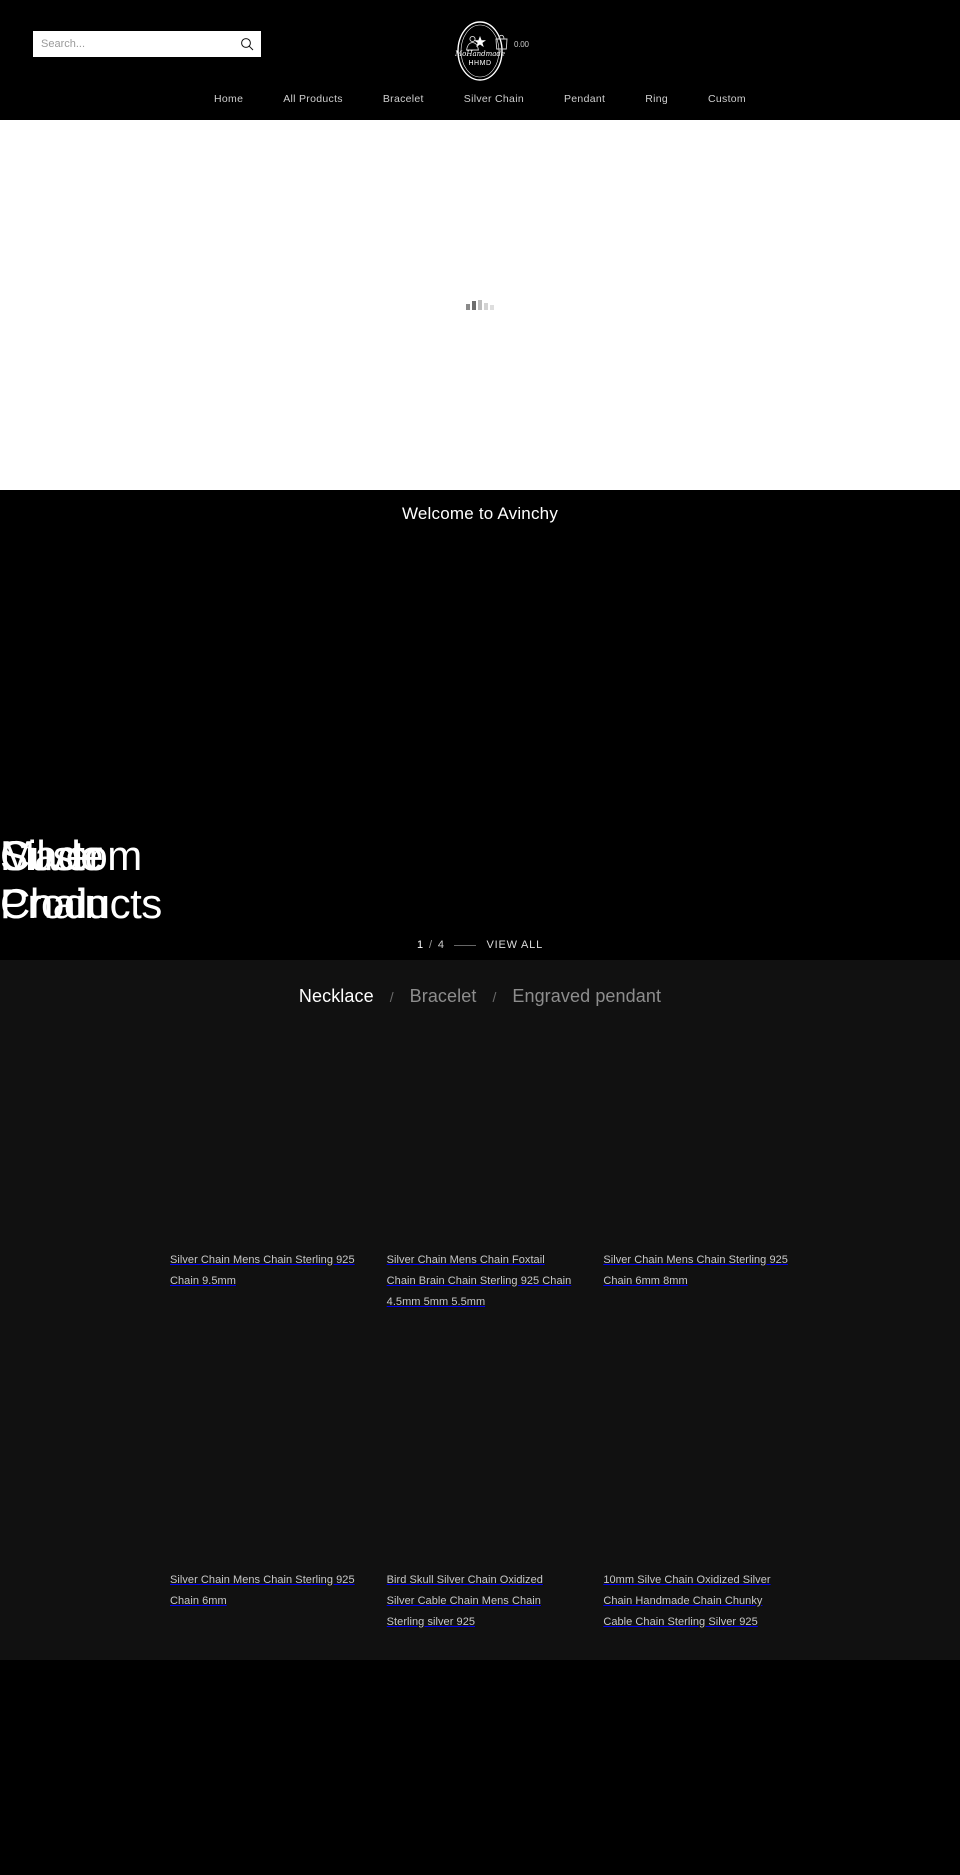  What do you see at coordinates (586, 996) in the screenshot?
I see `category-tab-engraved-pendant: Engraved pendant` at bounding box center [586, 996].